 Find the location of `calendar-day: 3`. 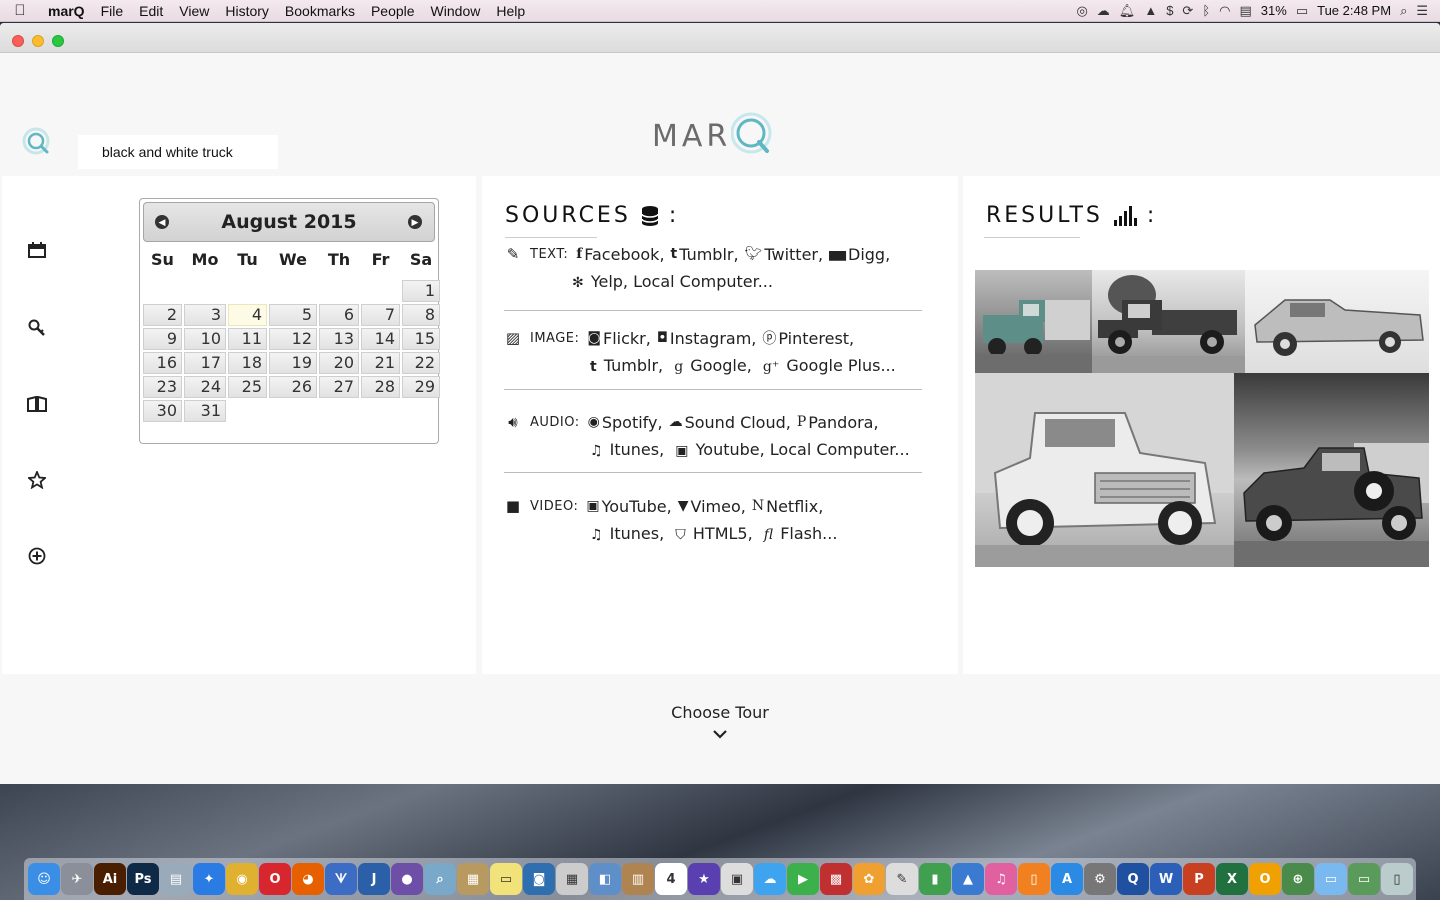

calendar-day: 3 is located at coordinates (205, 315).